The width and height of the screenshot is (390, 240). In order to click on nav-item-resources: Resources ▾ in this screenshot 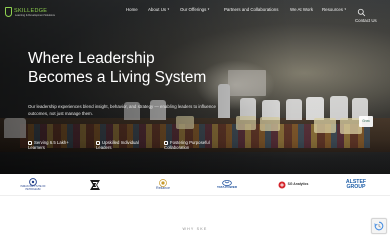, I will do `click(334, 9)`.